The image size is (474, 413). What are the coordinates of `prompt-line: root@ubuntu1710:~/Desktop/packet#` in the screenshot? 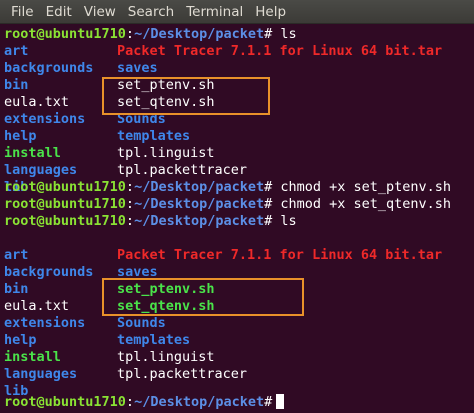 It's located at (144, 402).